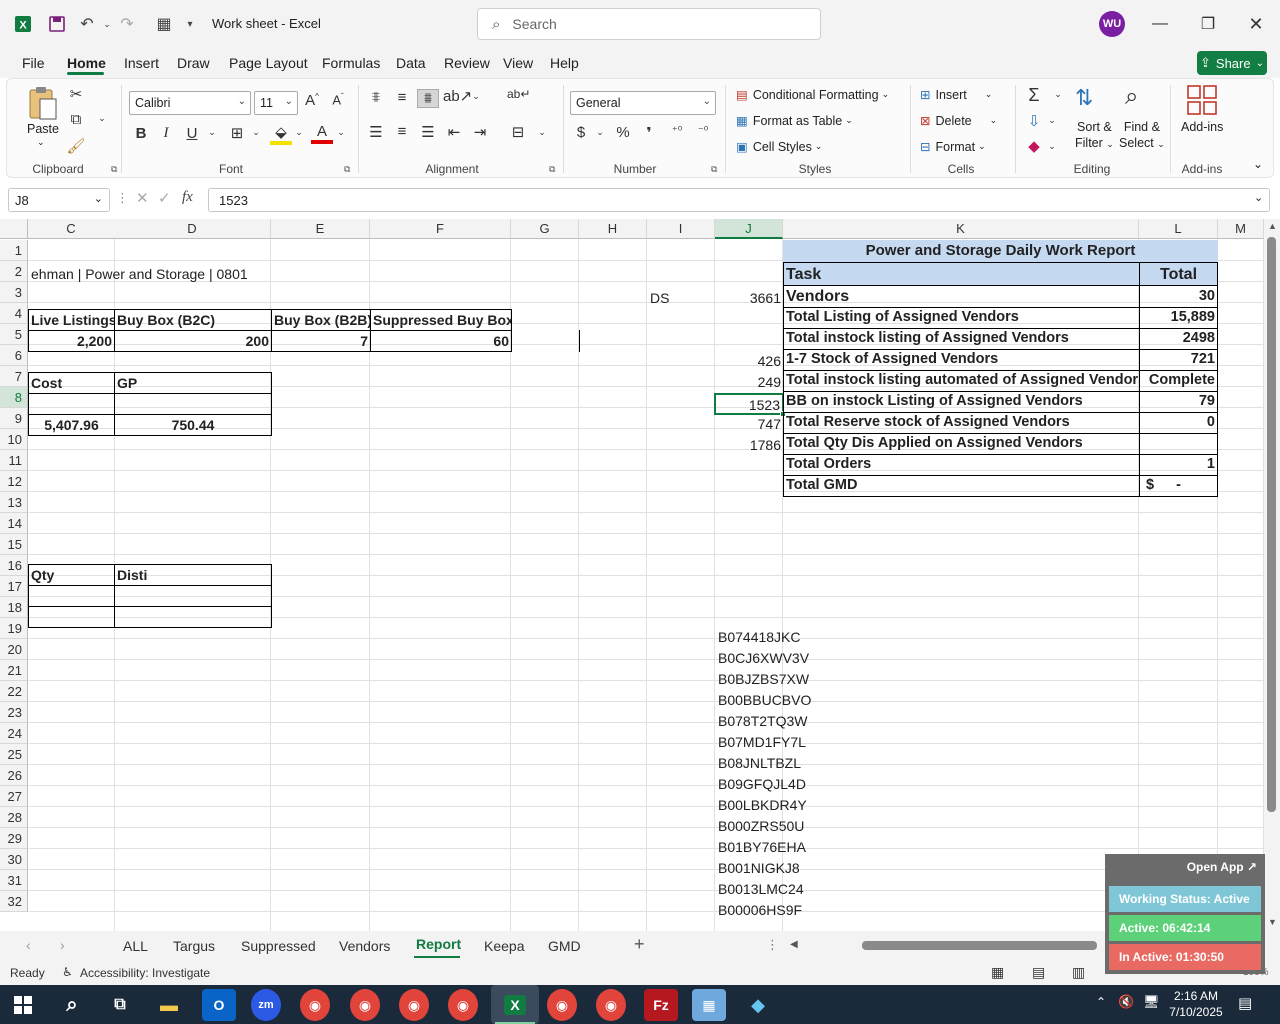  Describe the element at coordinates (14, 271) in the screenshot. I see `row-header-2: 2` at that location.